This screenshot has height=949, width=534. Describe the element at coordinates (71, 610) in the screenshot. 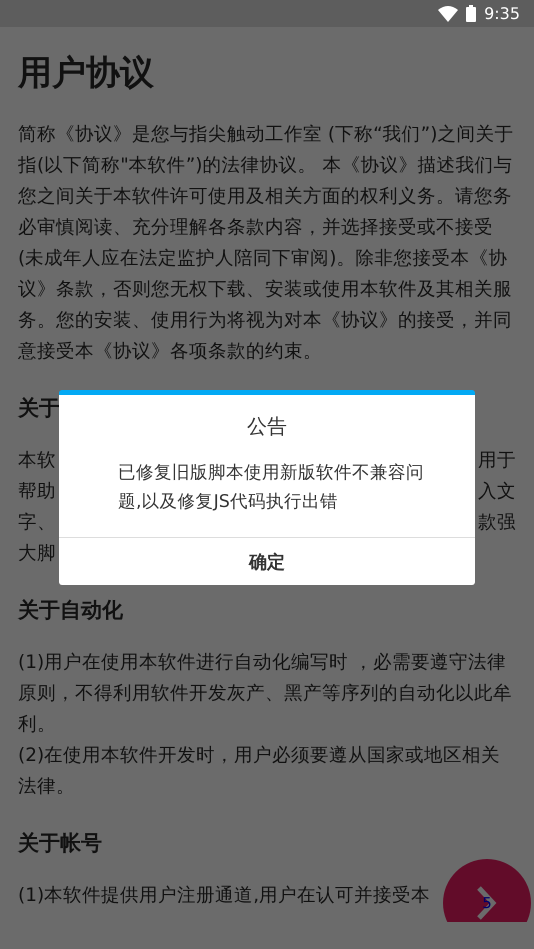

I see `section-heading: 关于自动化` at that location.